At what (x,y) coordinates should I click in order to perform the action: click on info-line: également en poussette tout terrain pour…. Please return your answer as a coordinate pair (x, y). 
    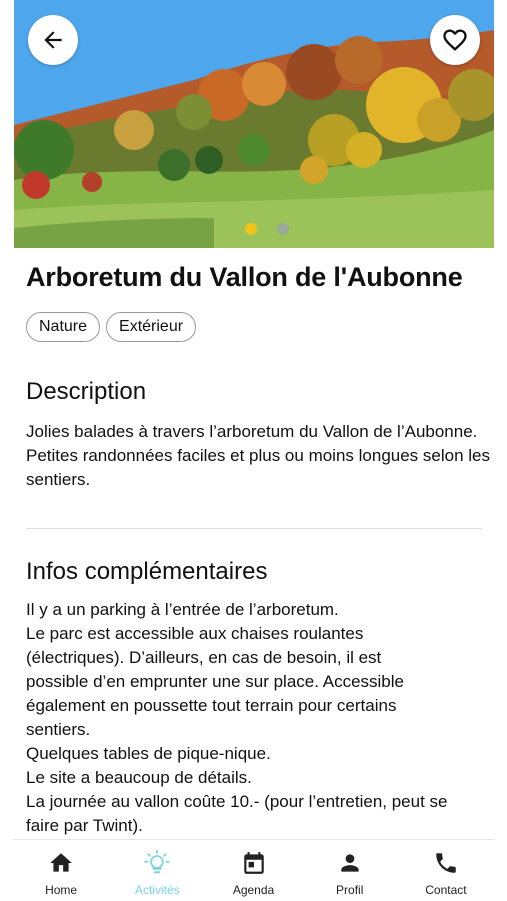
    Looking at the image, I should click on (211, 705).